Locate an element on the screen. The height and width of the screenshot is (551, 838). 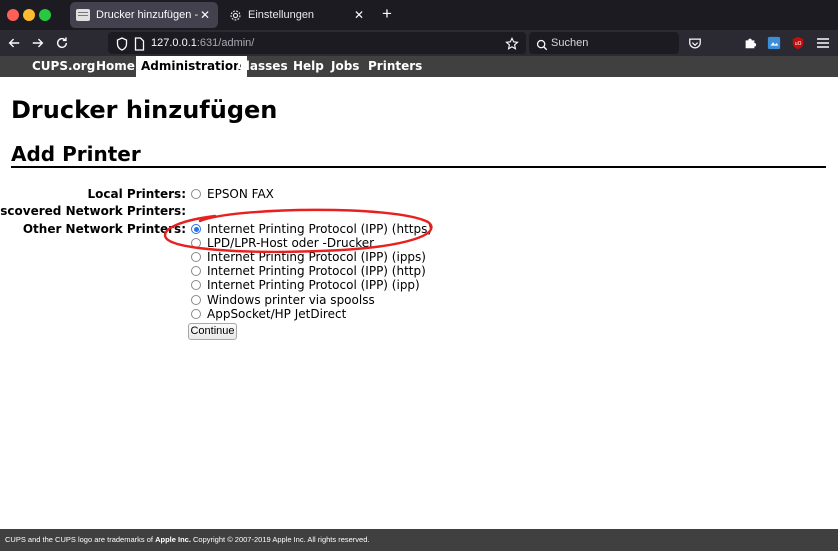
printer-option-ipp-ipps: Internet Printing Protocol (IPP) (ipps) is located at coordinates (308, 257).